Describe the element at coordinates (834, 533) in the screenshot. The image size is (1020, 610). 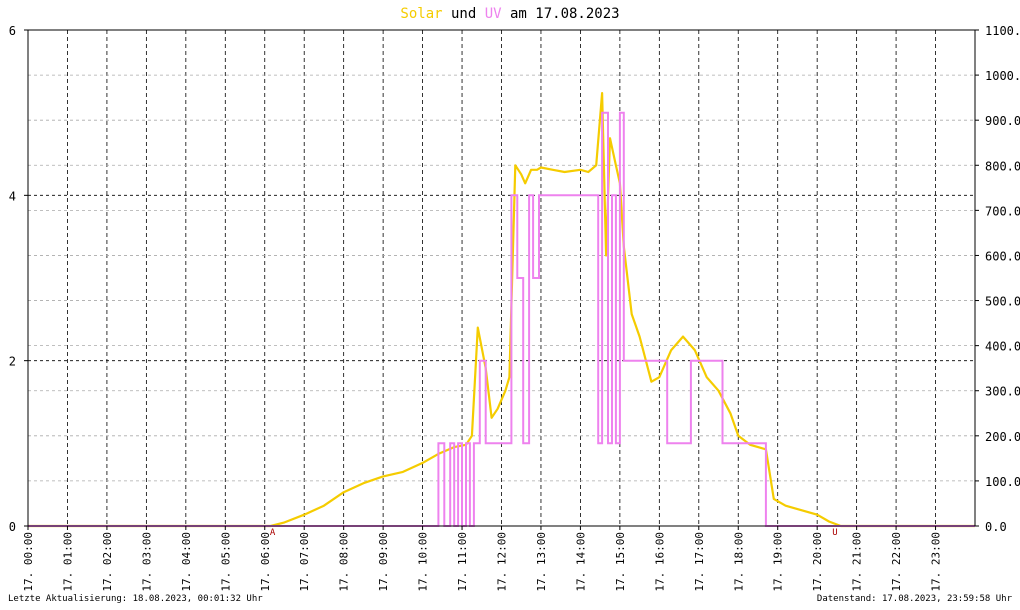
I see `sunset-marker: U` at that location.